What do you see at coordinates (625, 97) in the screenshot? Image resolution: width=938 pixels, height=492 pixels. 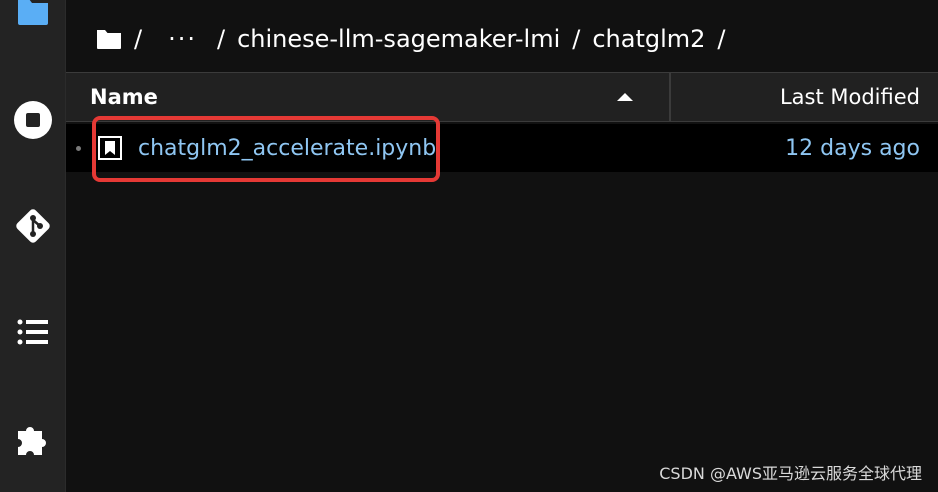 I see `sort-ascending-icon` at bounding box center [625, 97].